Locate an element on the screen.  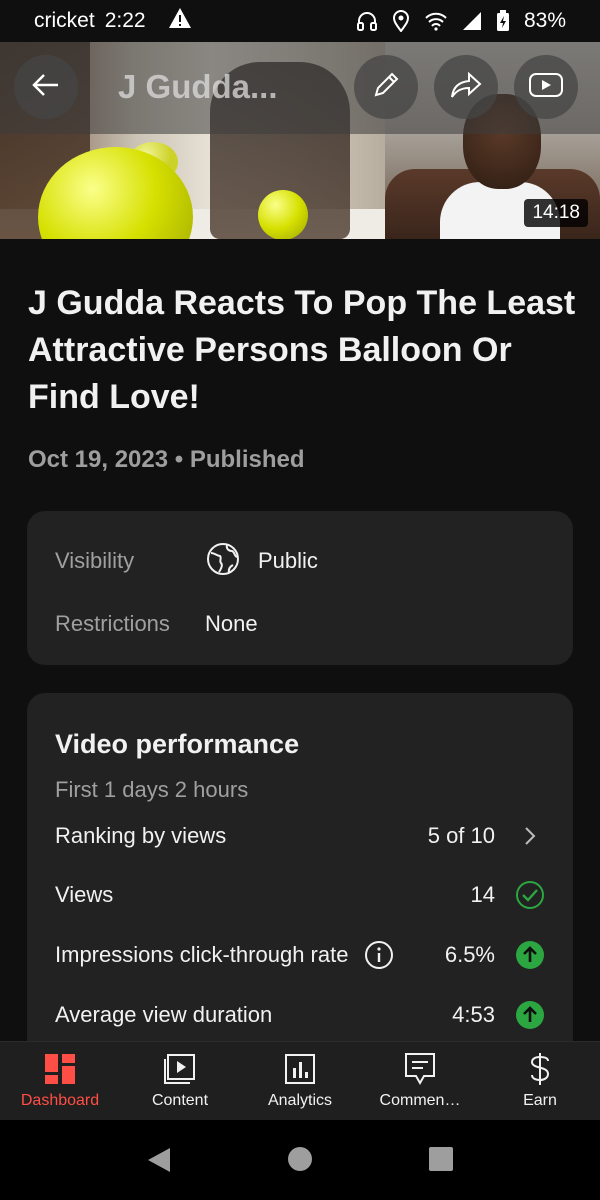
restrictions-value: None is located at coordinates (231, 623).